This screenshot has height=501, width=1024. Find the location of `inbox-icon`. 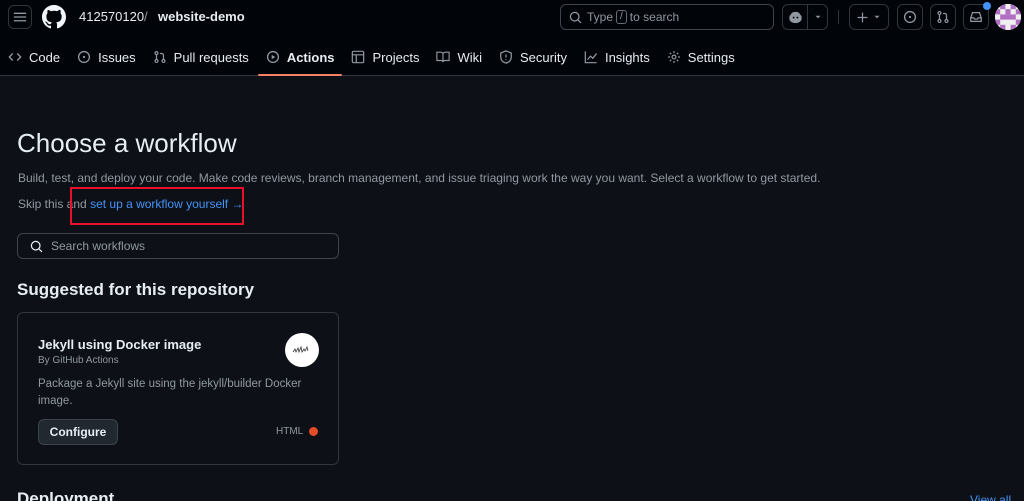

inbox-icon is located at coordinates (976, 17).